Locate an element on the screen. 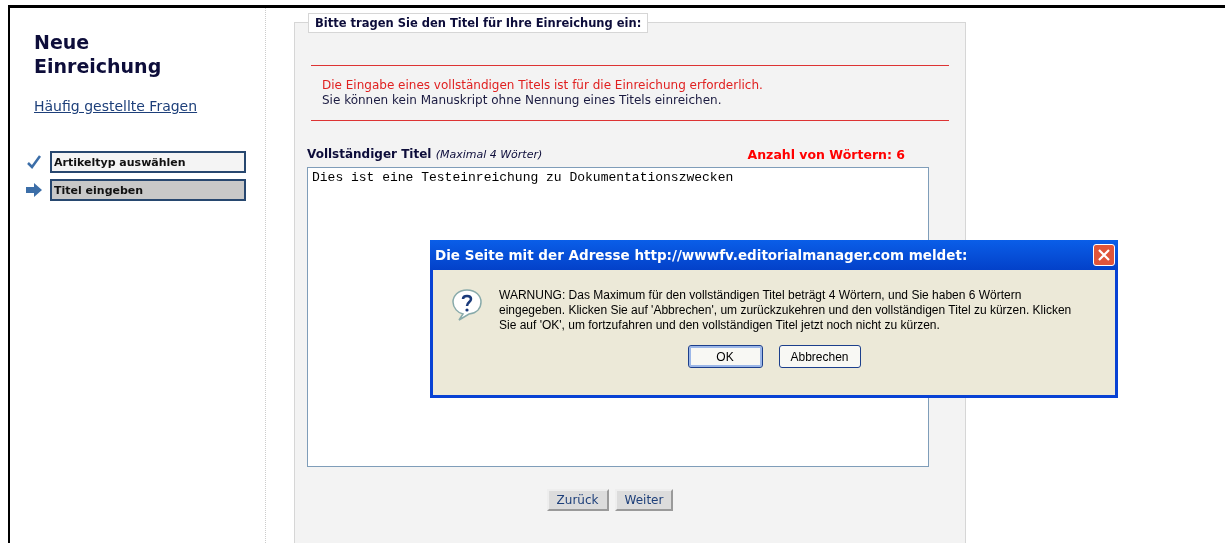 This screenshot has height=546, width=1225. warning-message: WARNUNG: Das Maximum für den vollständigen Titel beträgt 4 Wörtern, und Sie haben 6 Wörtern eingegeben. Klicken Sie auf 'Abbrechen', um zurückzukehren und den vollständigen Titel zu kürzen. Klicken Sie auf 'OK', um fortzufahren und den vollständigen Titel jetzt noch nicht zu kürzen. is located at coordinates (786, 310).